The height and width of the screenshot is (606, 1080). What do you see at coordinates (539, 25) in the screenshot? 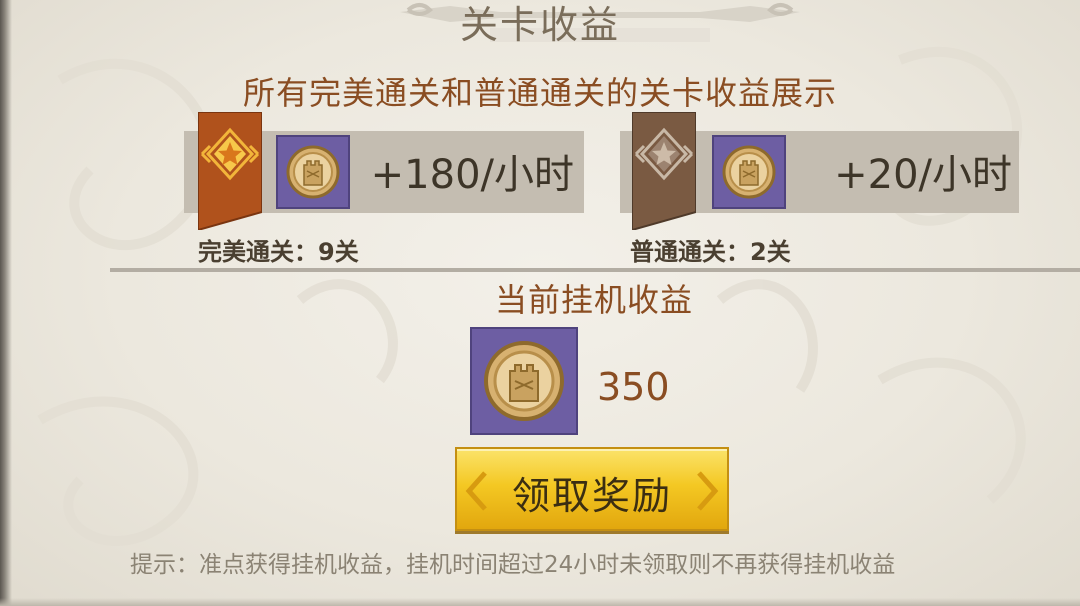
I see `panel-title: 关卡收益` at bounding box center [539, 25].